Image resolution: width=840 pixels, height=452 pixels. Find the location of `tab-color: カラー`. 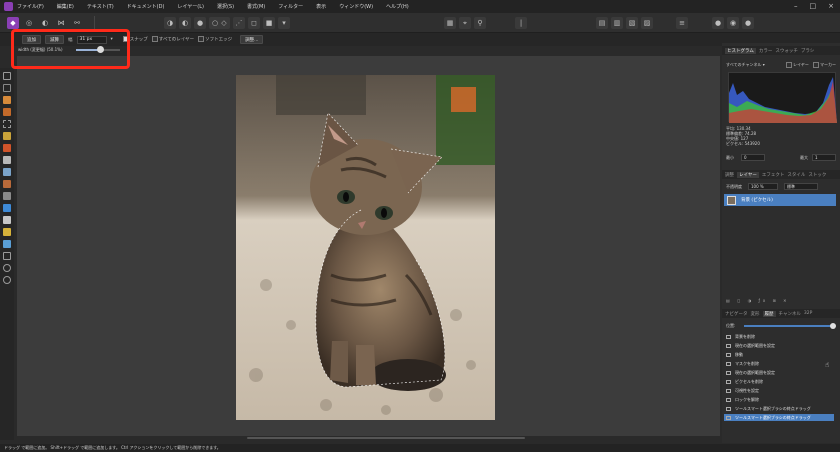

tab-color: カラー is located at coordinates (766, 51).